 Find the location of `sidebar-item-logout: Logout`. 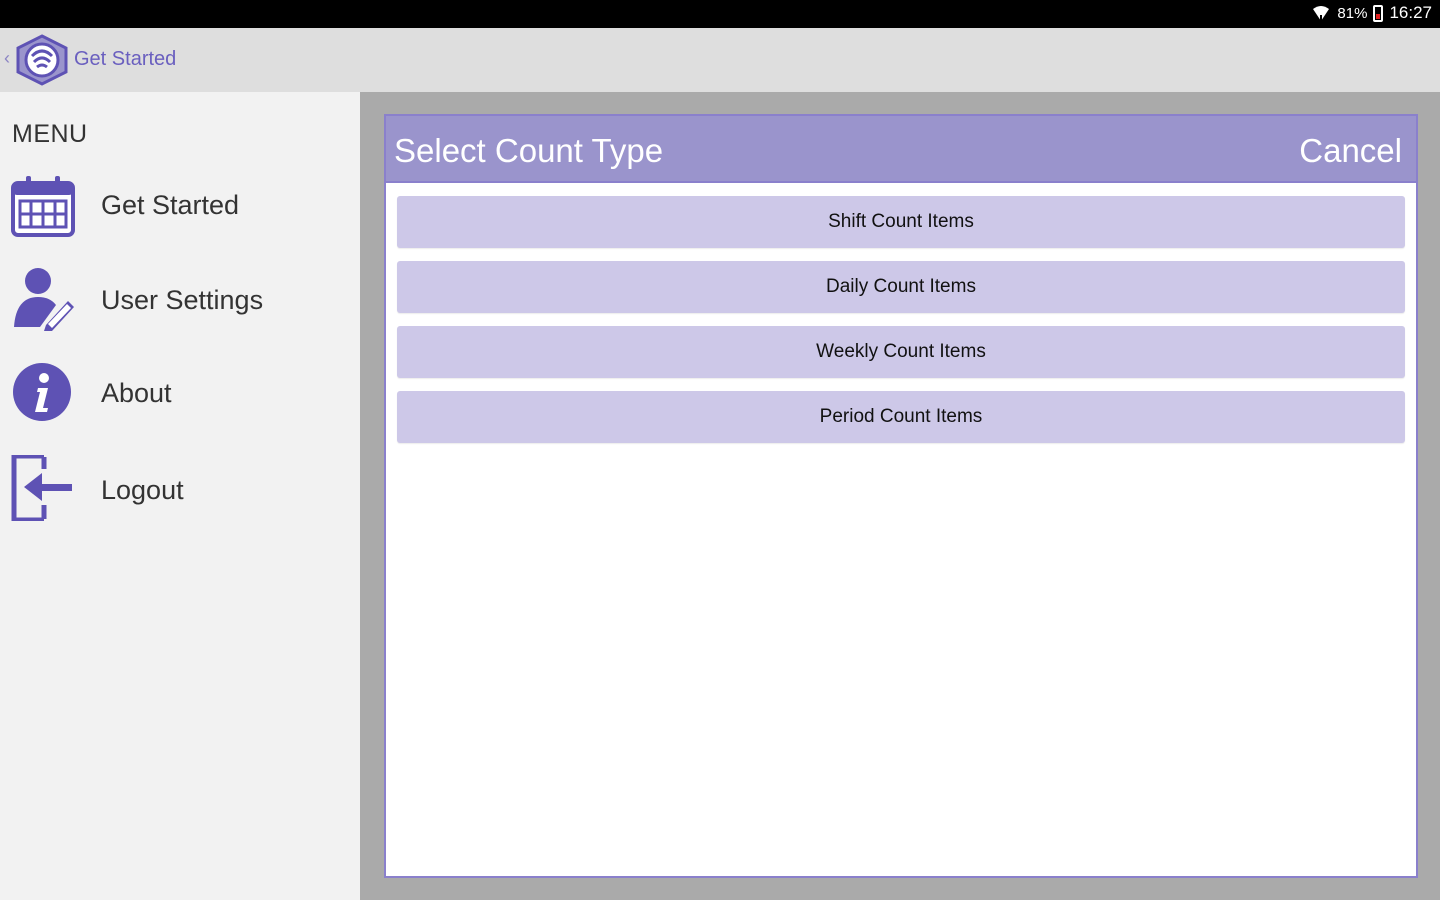

sidebar-item-logout: Logout is located at coordinates (180, 495).